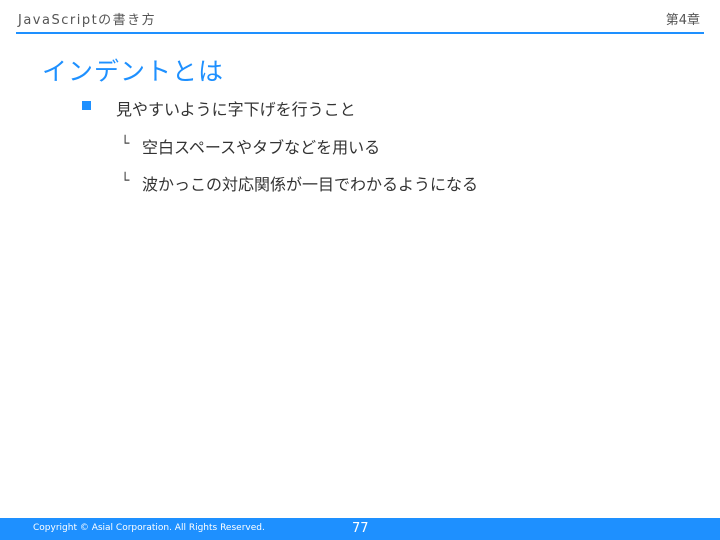 This screenshot has width=720, height=540. I want to click on chapter-label: 第4章, so click(682, 20).